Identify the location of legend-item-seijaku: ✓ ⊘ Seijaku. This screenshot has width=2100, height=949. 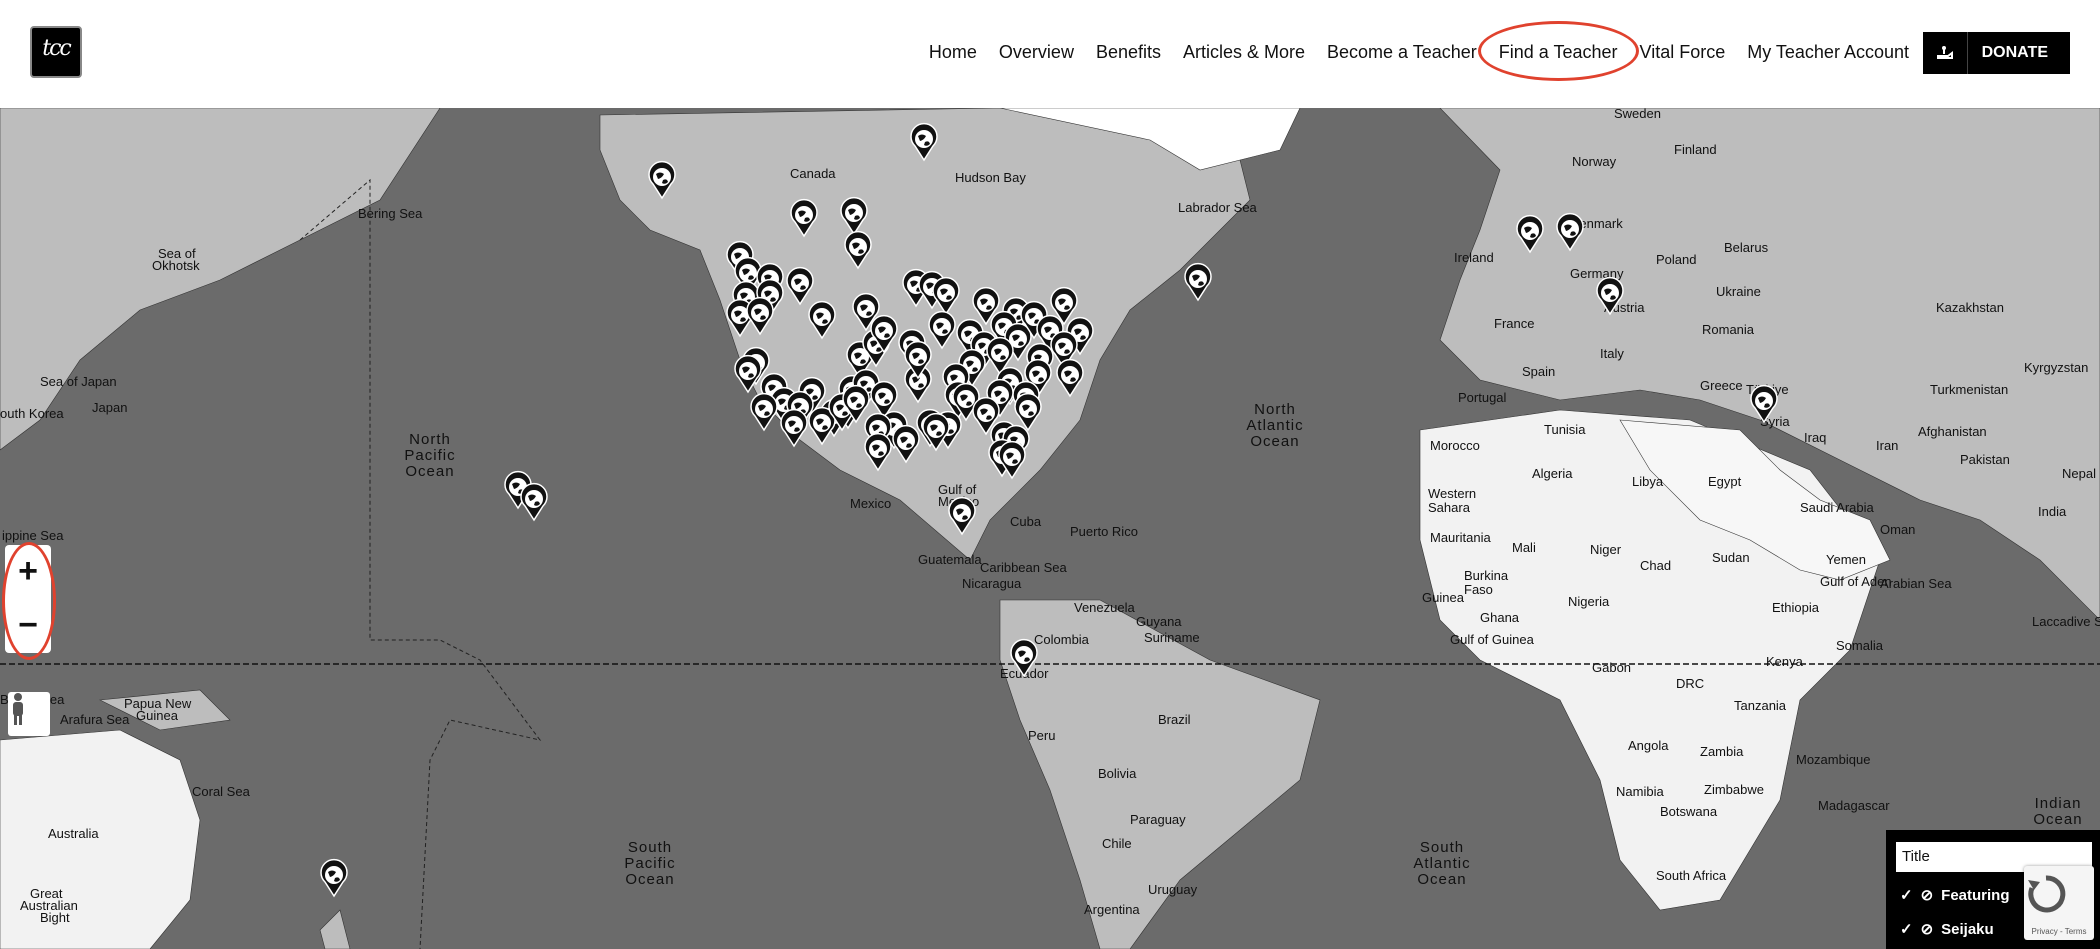
(1947, 929).